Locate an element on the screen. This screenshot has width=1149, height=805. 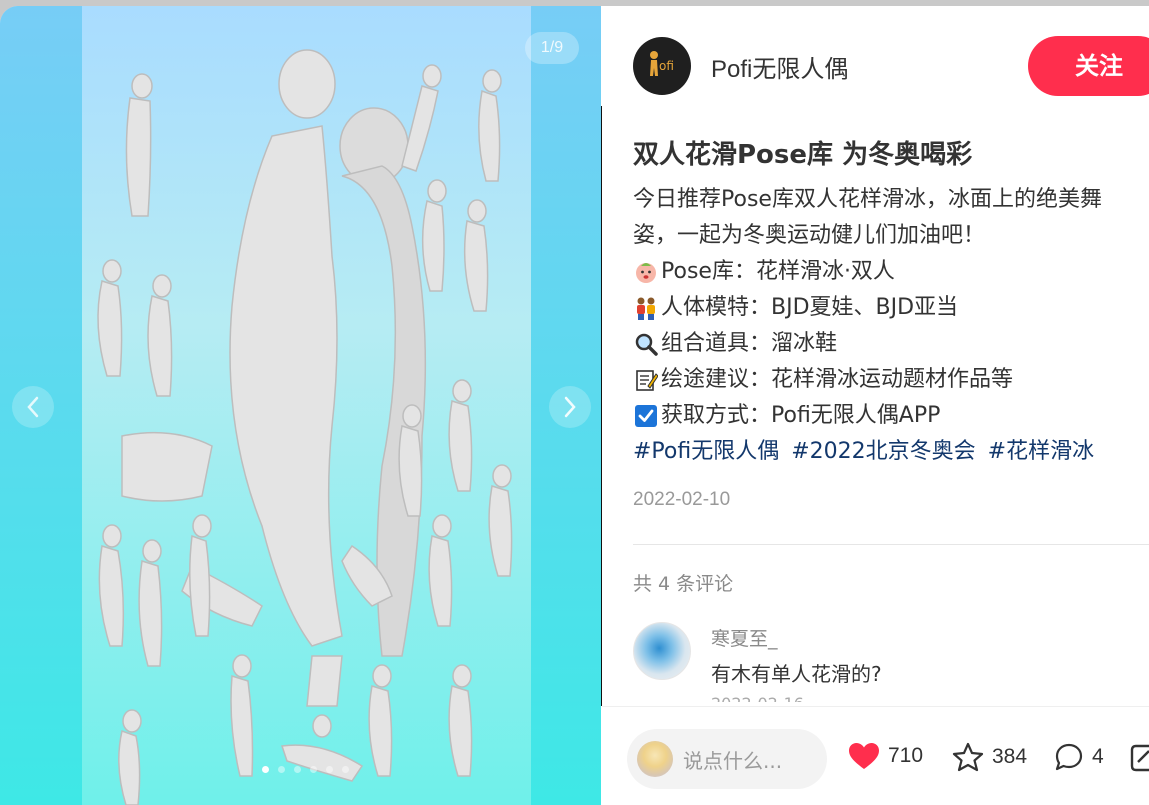
comment-count-badge: 4 is located at coordinates (1098, 756).